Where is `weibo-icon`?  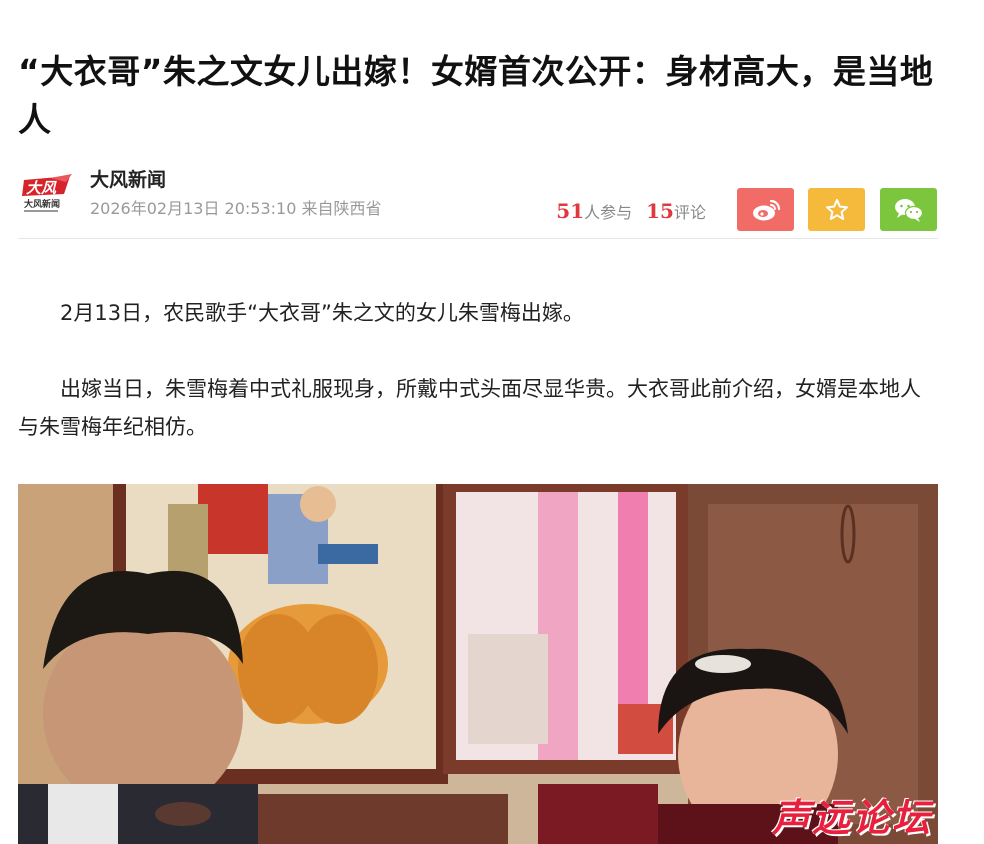 weibo-icon is located at coordinates (766, 209).